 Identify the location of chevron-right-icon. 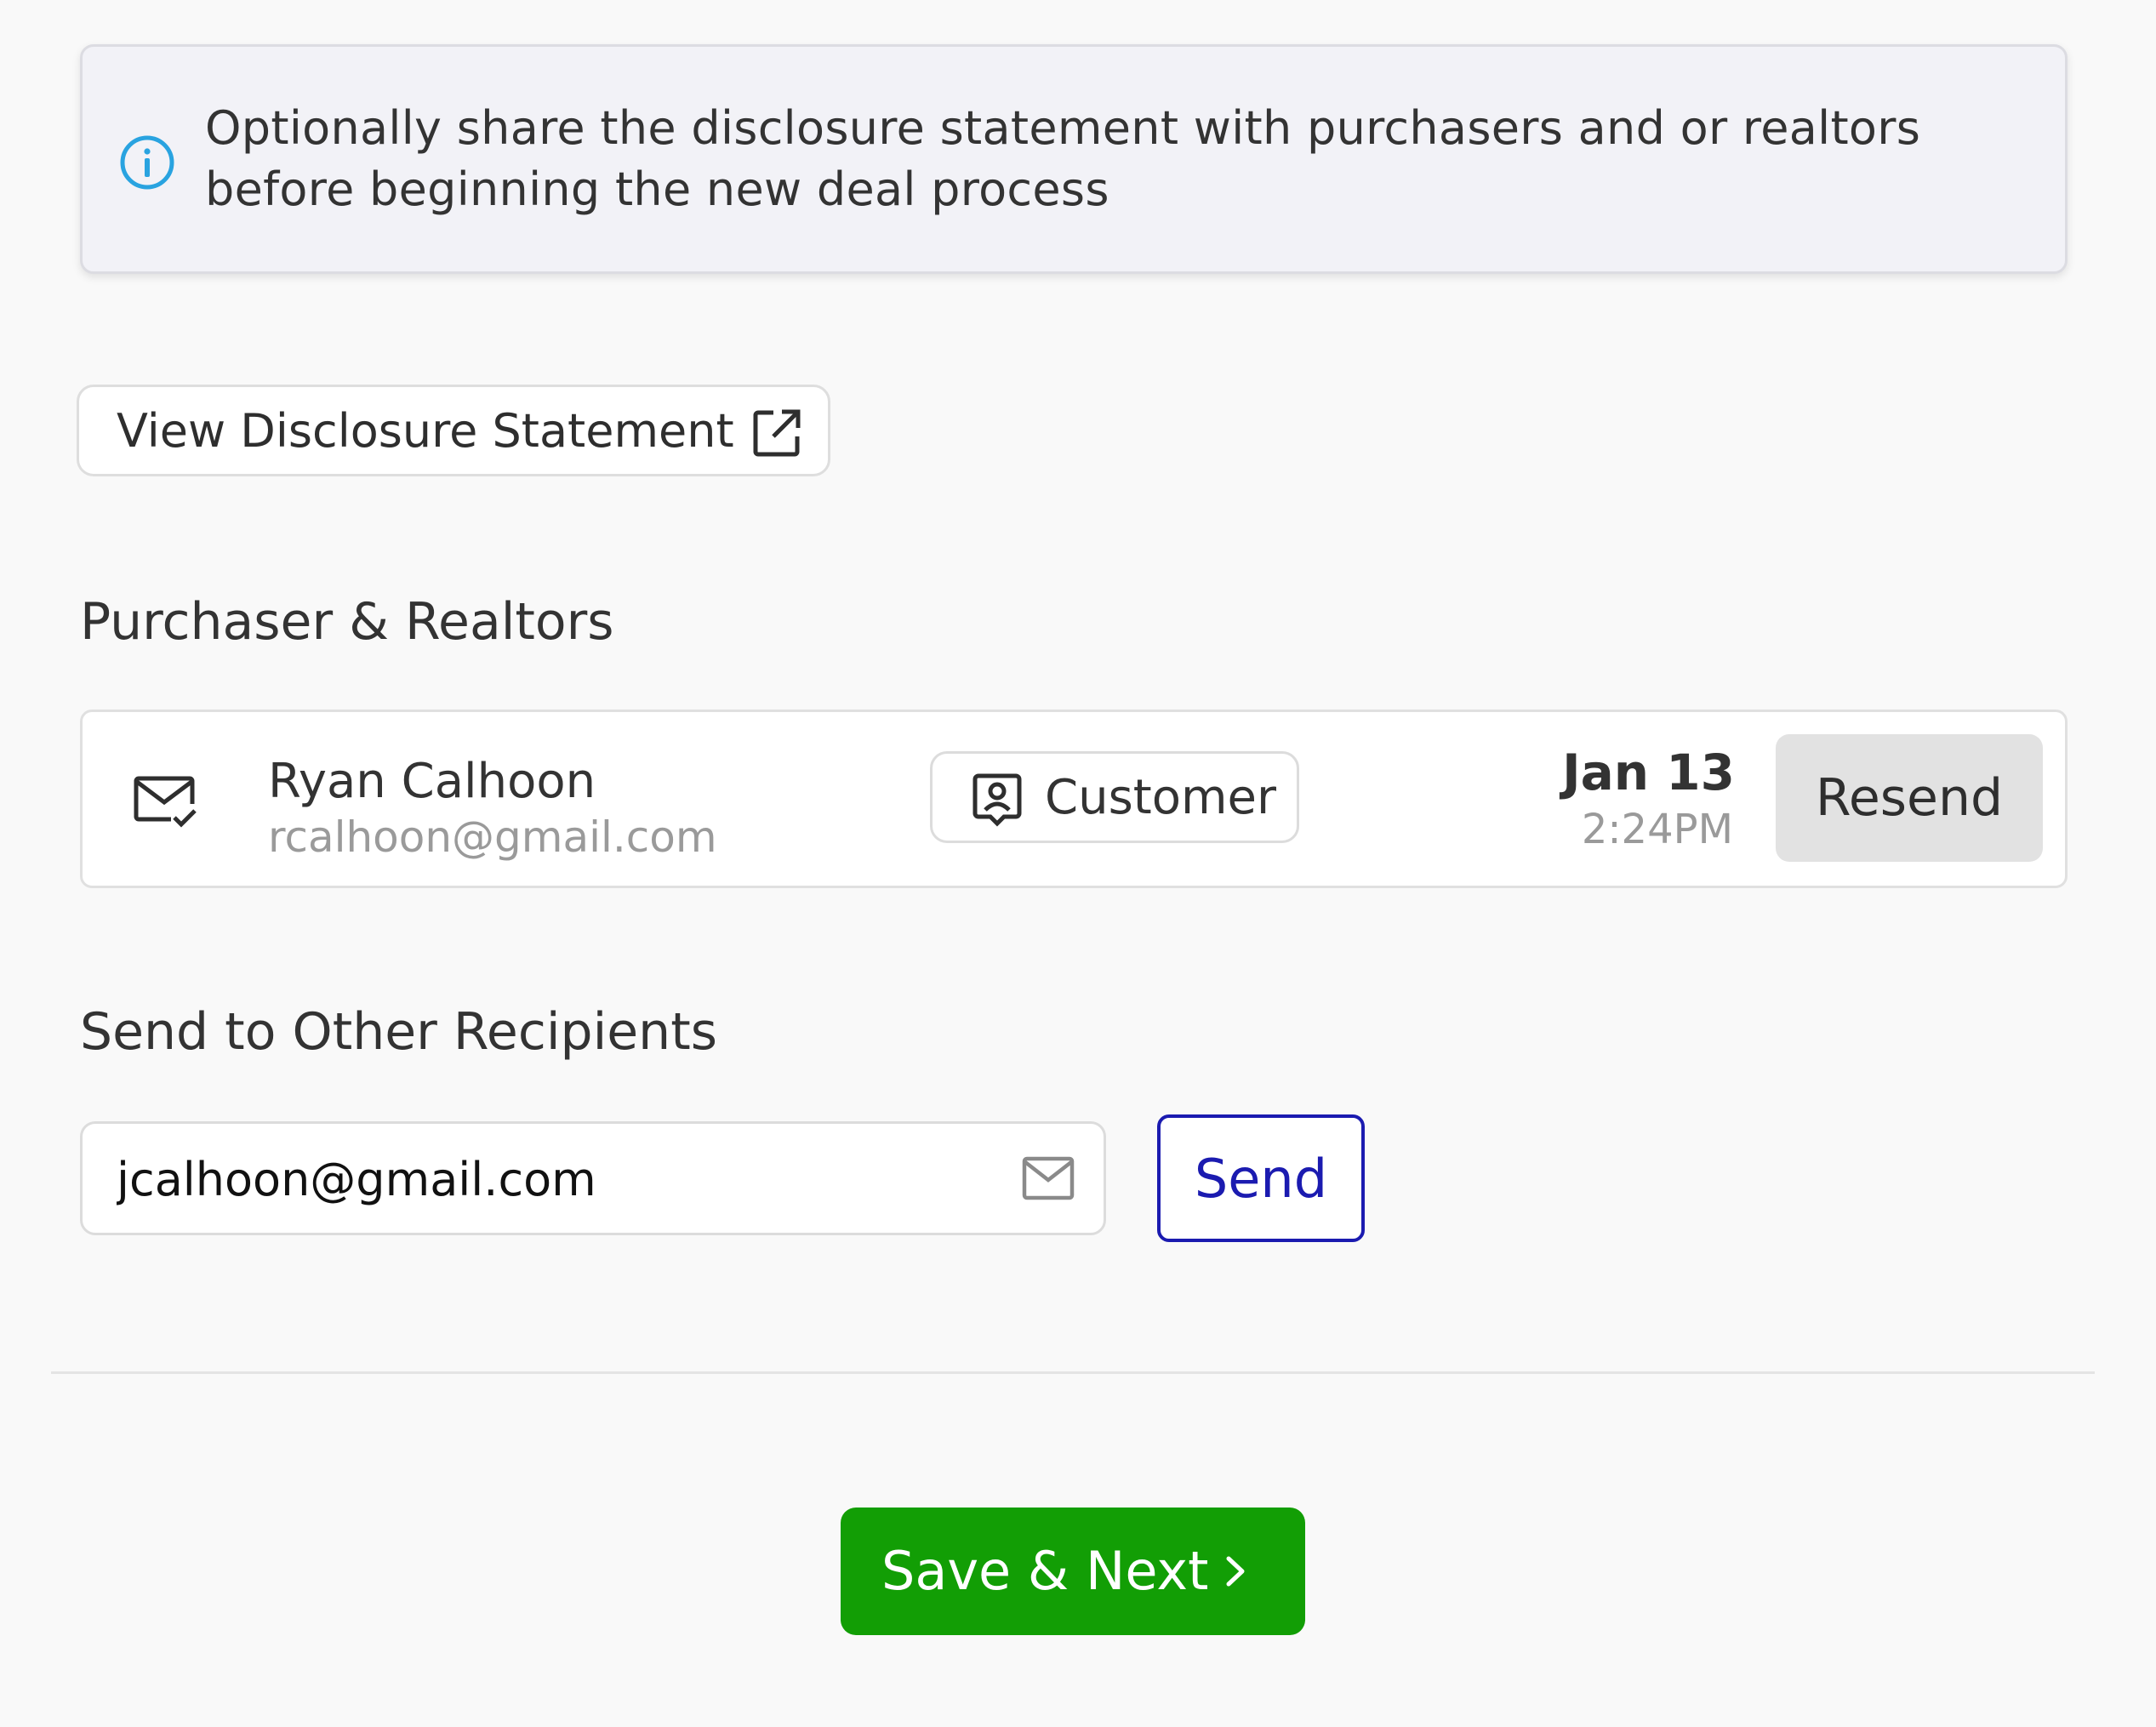
(1235, 1571).